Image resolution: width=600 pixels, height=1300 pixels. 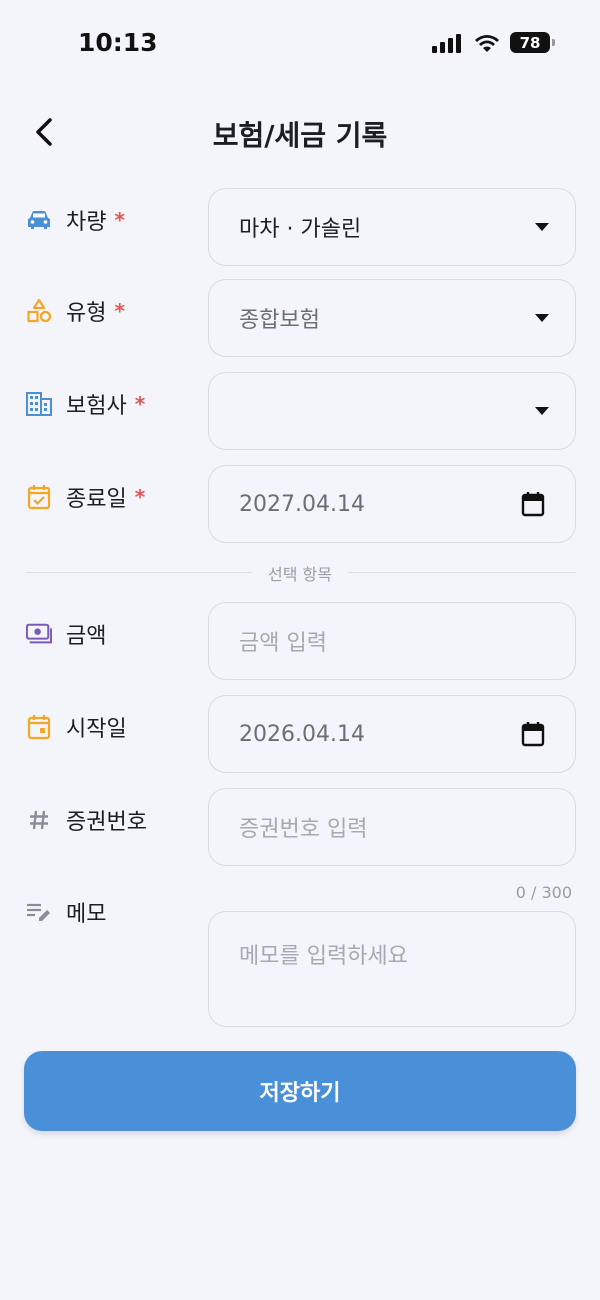 What do you see at coordinates (300, 45) in the screenshot?
I see `status-bar: 10:13 78` at bounding box center [300, 45].